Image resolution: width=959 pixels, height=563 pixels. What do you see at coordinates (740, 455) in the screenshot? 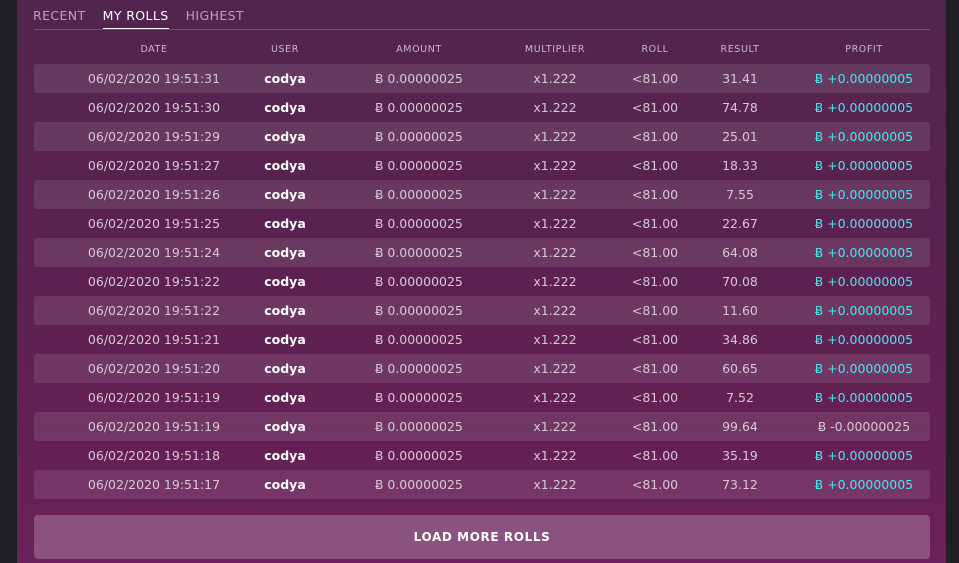
I see `cell-result: 35.19` at bounding box center [740, 455].